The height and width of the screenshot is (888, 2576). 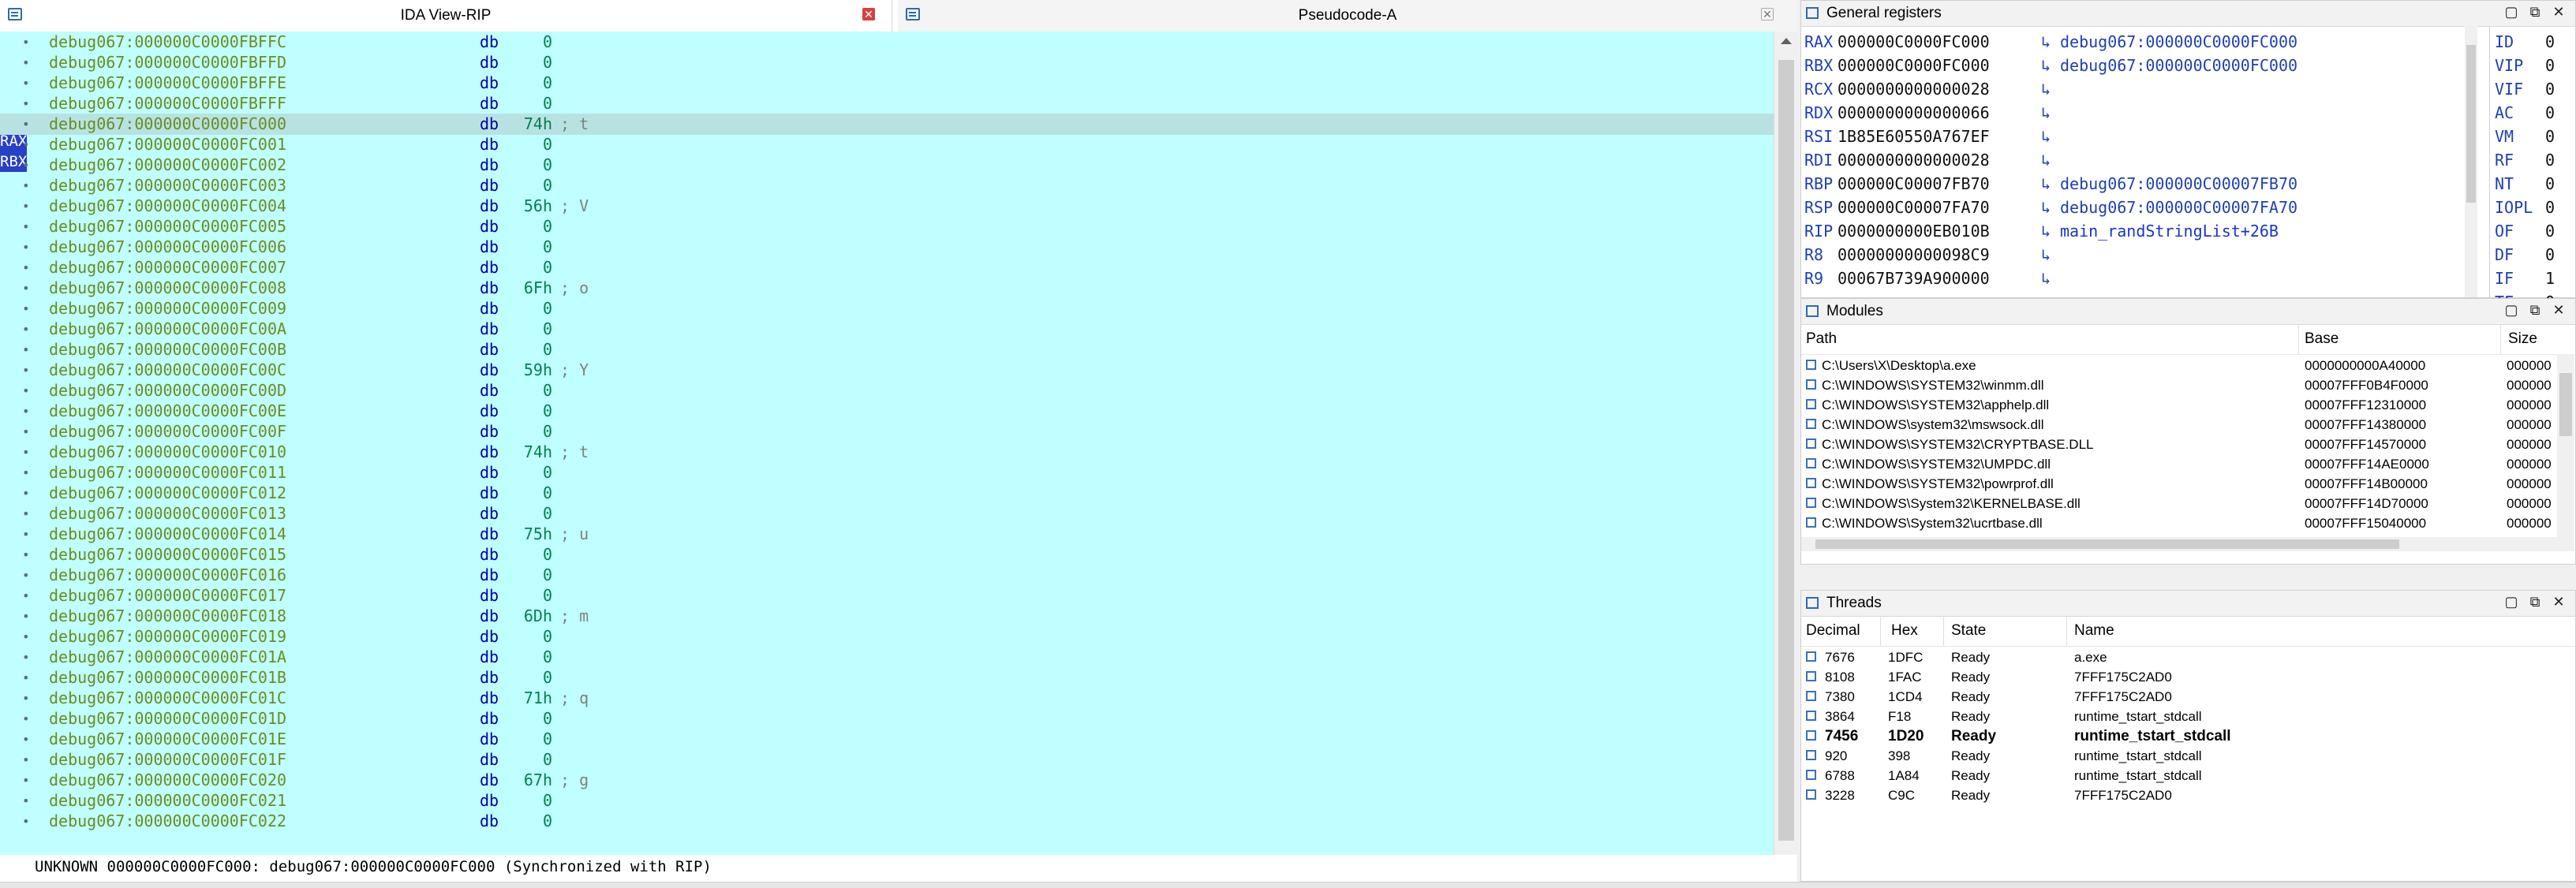 I want to click on listing-row: • debug067:000000C0000FC007 db 0, so click(x=887, y=267).